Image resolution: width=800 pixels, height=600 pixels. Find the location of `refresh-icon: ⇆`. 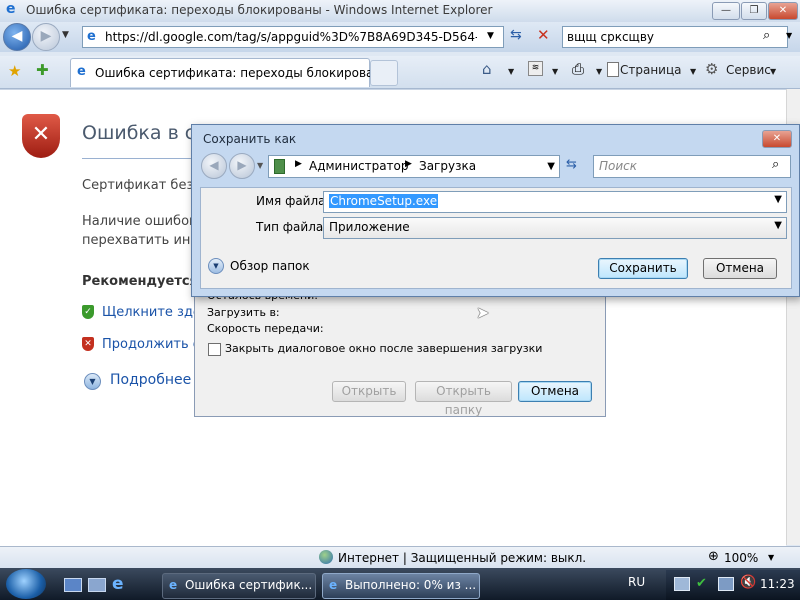

refresh-icon: ⇆ is located at coordinates (516, 35).